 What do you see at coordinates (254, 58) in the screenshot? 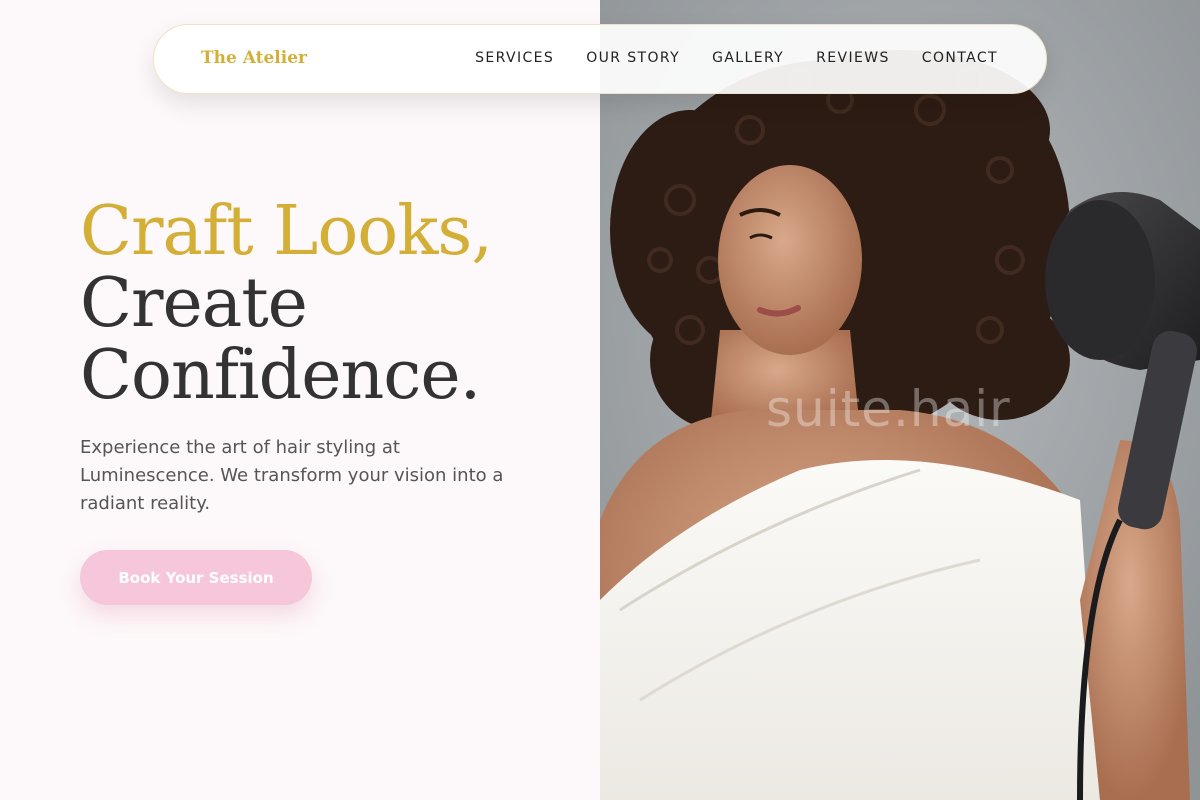
I see `brand-logo: The Atelier` at bounding box center [254, 58].